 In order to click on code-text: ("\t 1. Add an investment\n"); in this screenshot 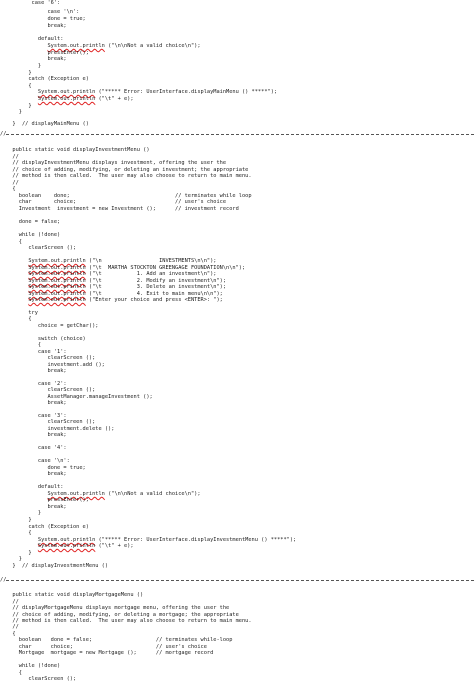, I will do `click(151, 274)`.